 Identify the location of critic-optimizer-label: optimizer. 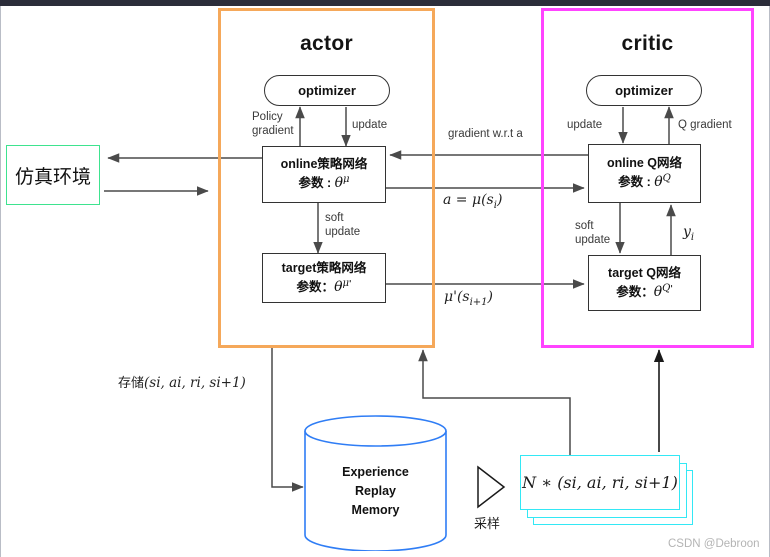
(644, 90).